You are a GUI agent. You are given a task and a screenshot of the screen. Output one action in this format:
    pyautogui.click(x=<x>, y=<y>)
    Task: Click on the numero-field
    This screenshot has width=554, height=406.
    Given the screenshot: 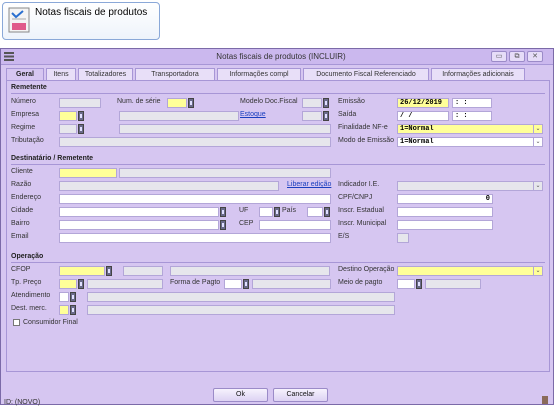 What is the action you would take?
    pyautogui.click(x=80, y=103)
    